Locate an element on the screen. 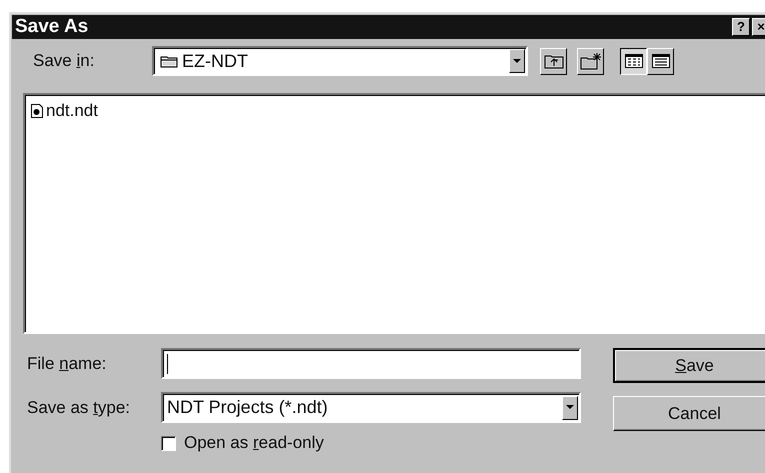  file-name-label: File name: is located at coordinates (67, 364).